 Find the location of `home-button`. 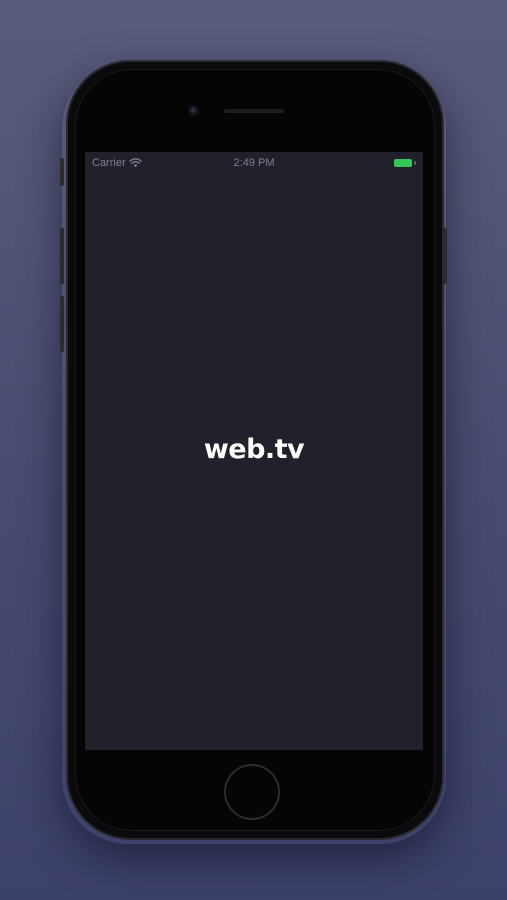

home-button is located at coordinates (252, 792).